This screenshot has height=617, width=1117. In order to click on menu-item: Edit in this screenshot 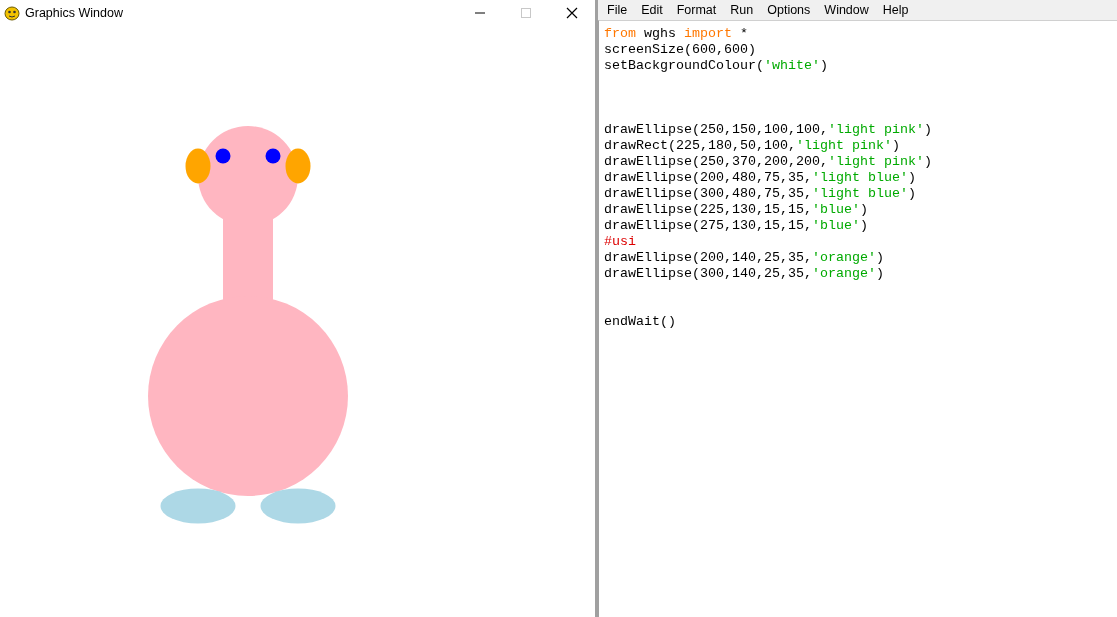, I will do `click(652, 10)`.